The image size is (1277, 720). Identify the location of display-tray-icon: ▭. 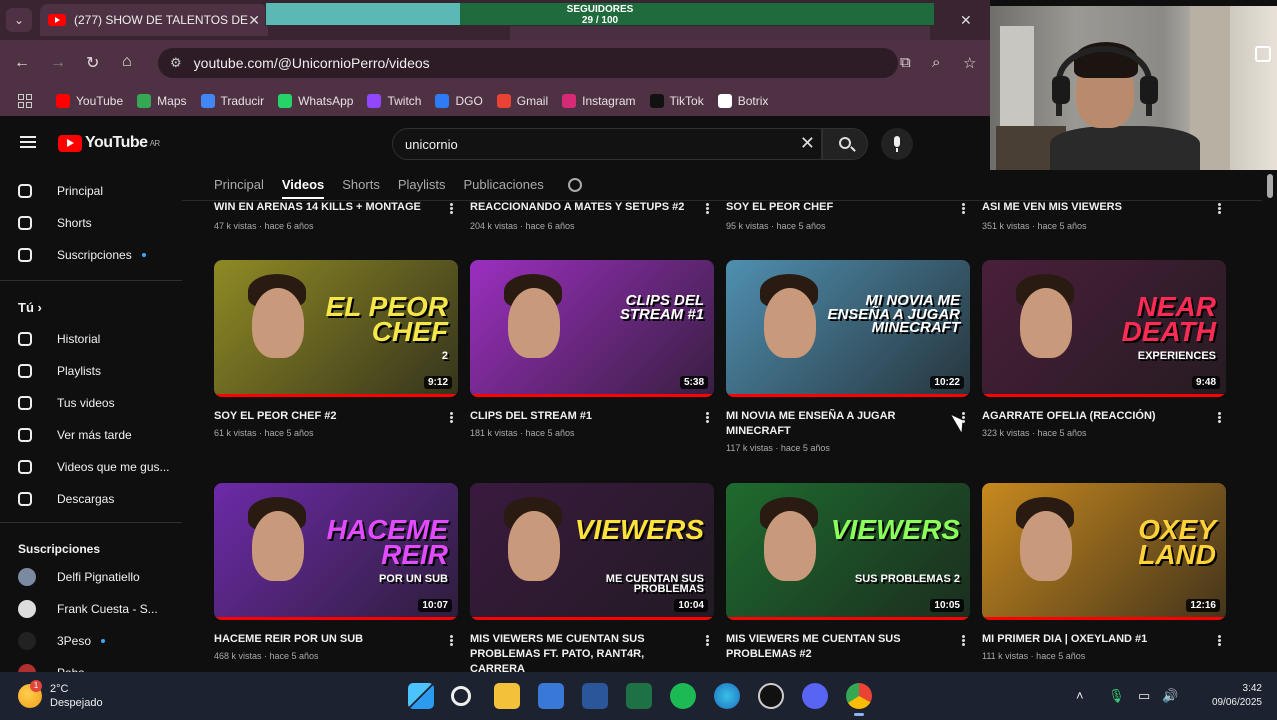
(1144, 696).